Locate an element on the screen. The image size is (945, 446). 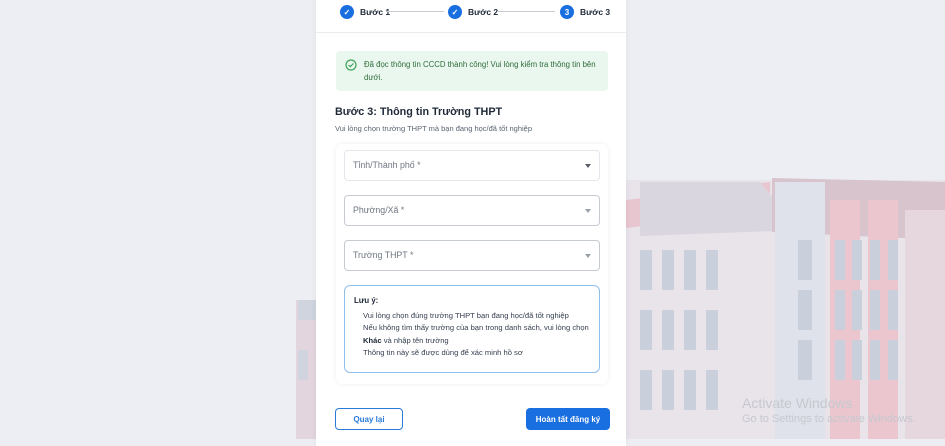
step-3: 3 Bước 3 is located at coordinates (585, 12).